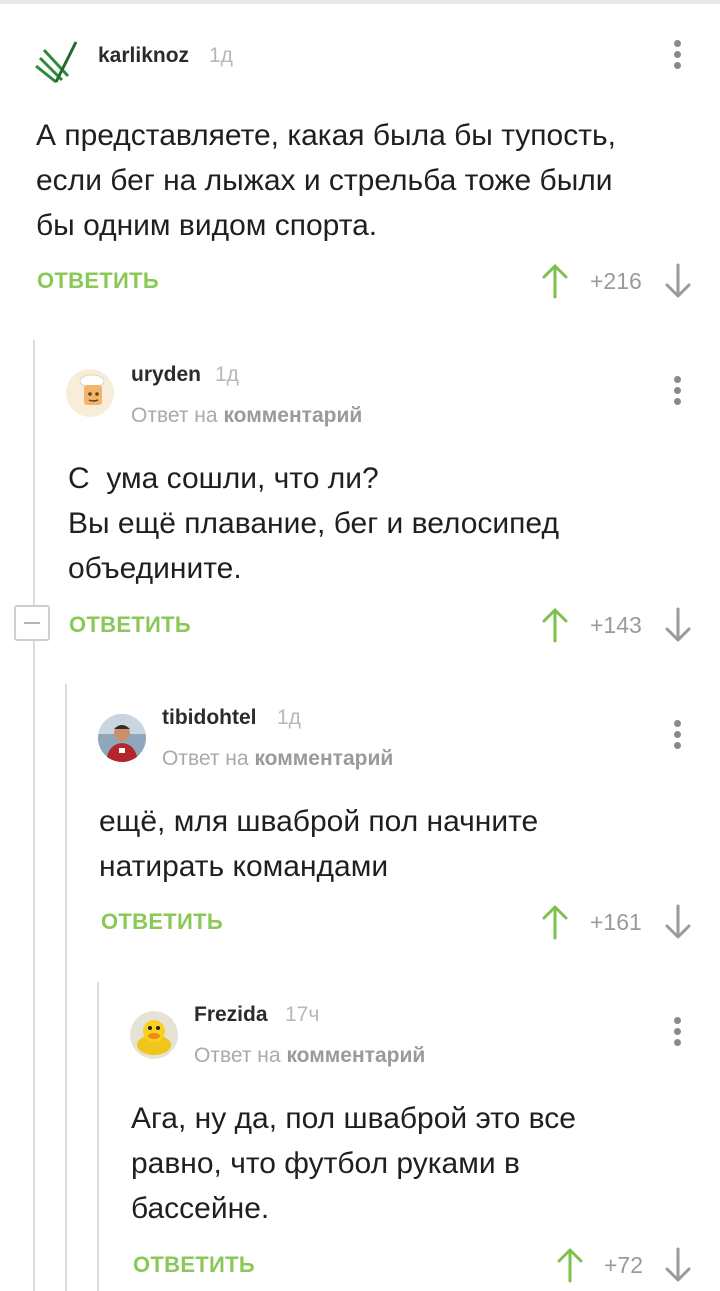  Describe the element at coordinates (143, 56) in the screenshot. I see `username: karliknoz` at that location.